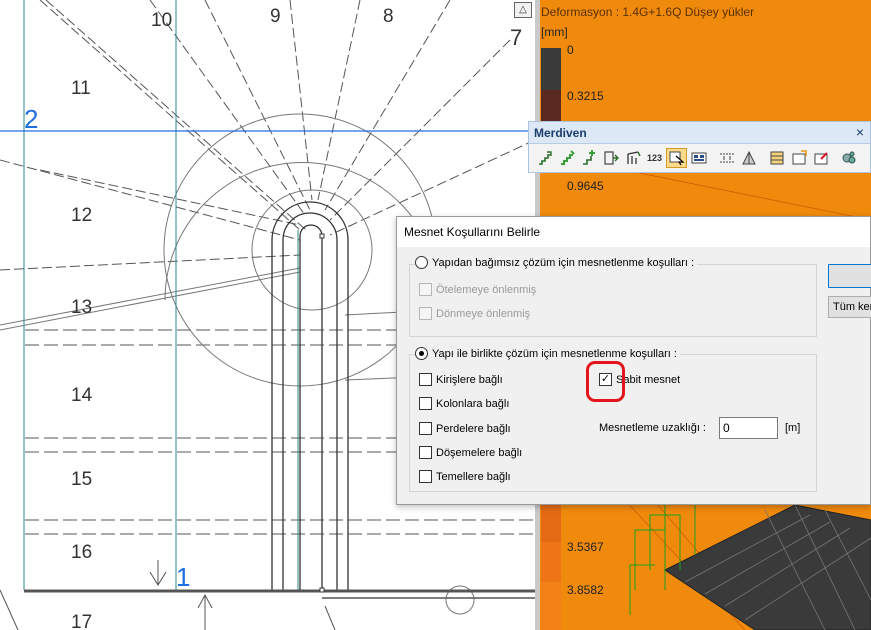 The width and height of the screenshot is (871, 630). I want to click on combined-solution-radio, so click(421, 353).